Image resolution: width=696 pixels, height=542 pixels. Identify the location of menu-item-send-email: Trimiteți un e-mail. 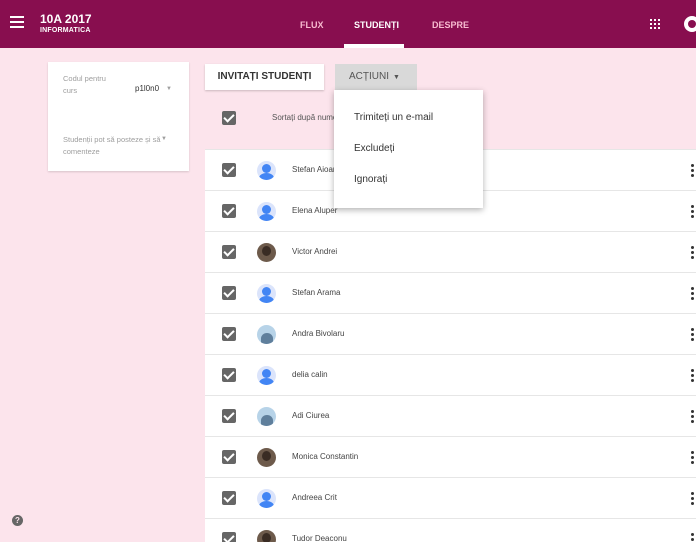
(393, 117).